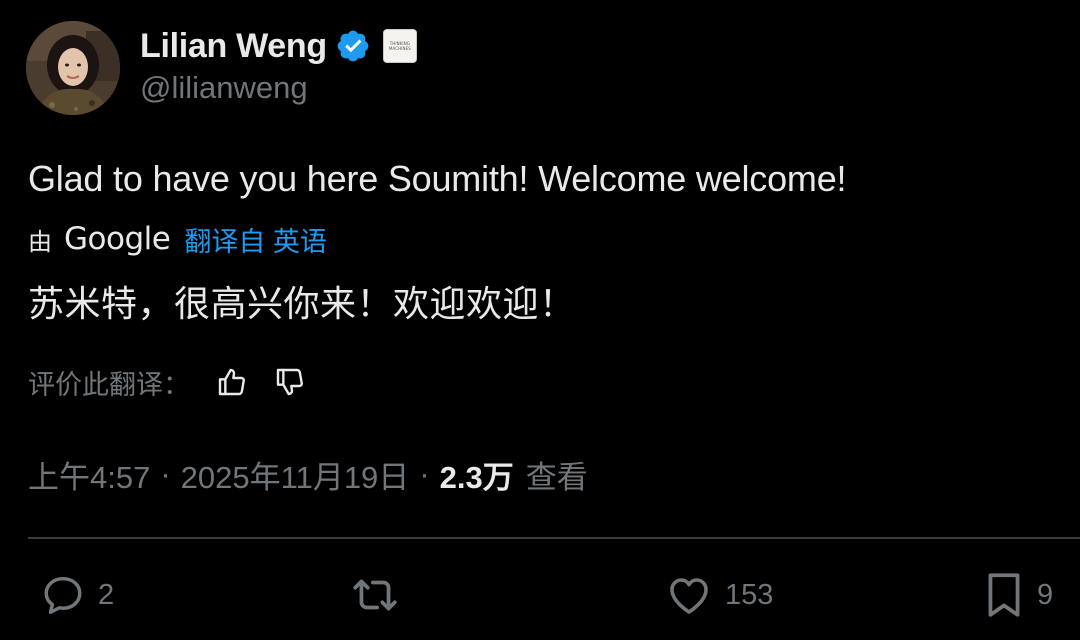 This screenshot has width=1080, height=640. What do you see at coordinates (40, 242) in the screenshot?
I see `translated-by-label: 由` at bounding box center [40, 242].